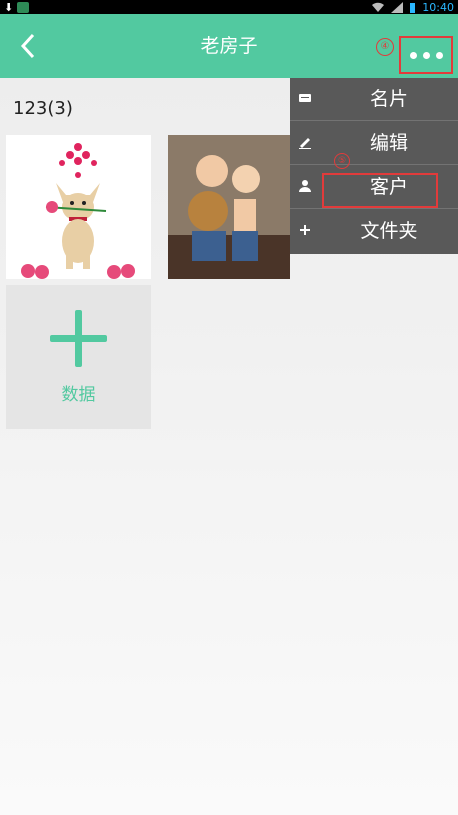 This screenshot has width=458, height=815. I want to click on app-bar: 老房子 ④, so click(229, 46).